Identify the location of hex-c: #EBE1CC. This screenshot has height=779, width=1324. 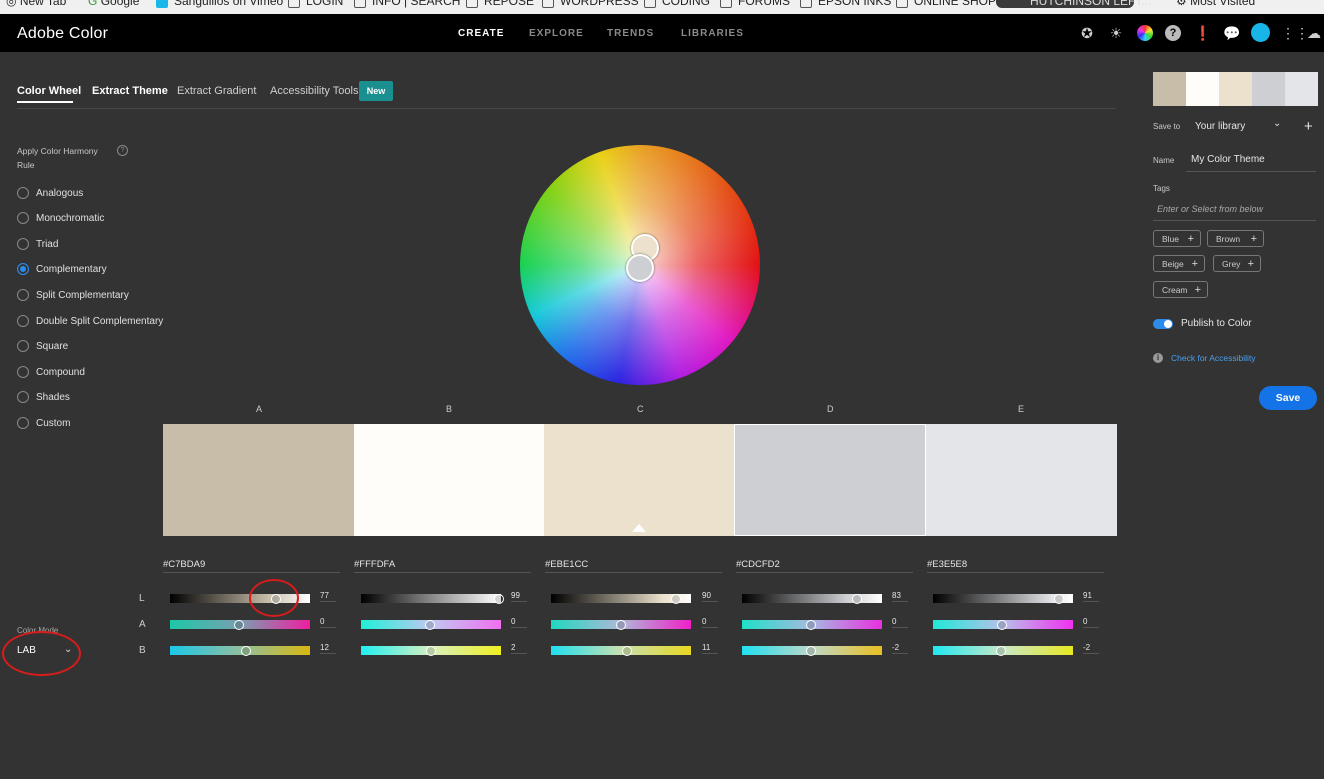
(566, 564).